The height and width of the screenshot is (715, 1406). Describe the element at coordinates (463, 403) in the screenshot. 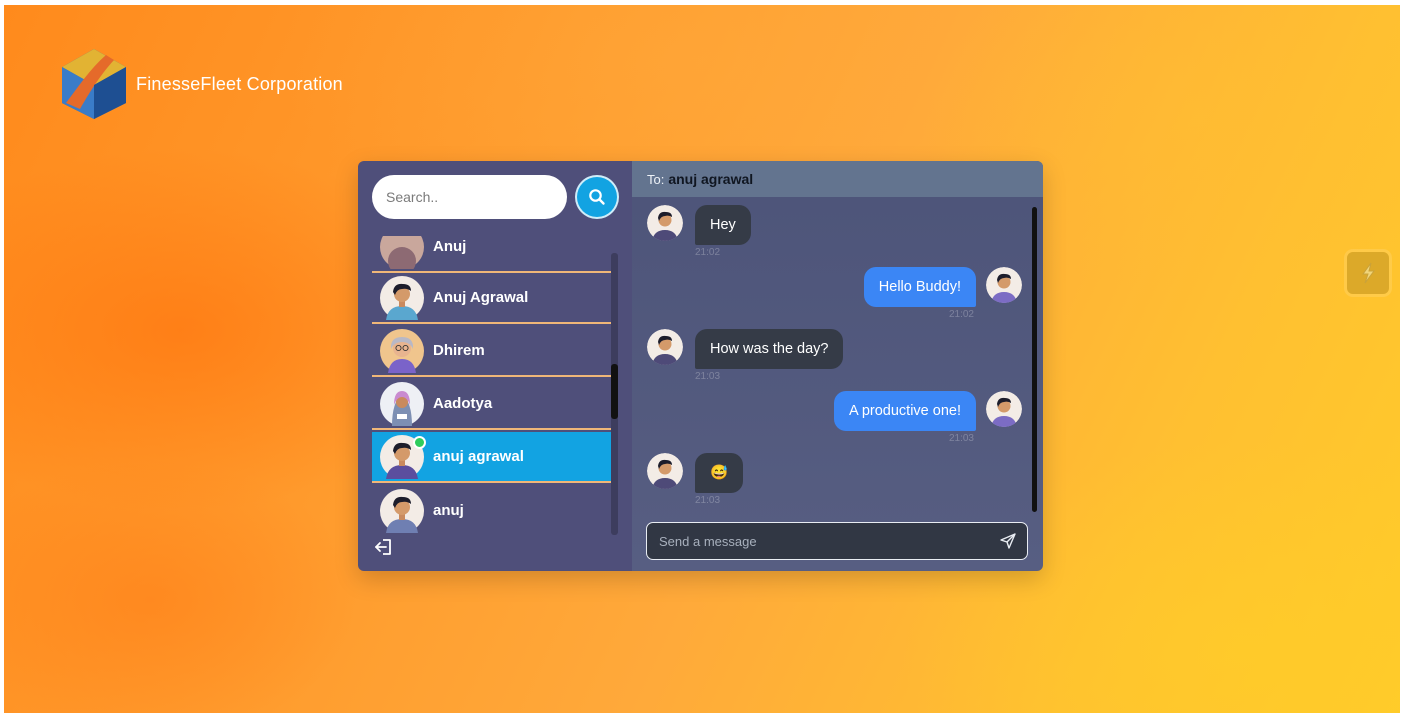

I see `contact-name: Aadotya` at that location.